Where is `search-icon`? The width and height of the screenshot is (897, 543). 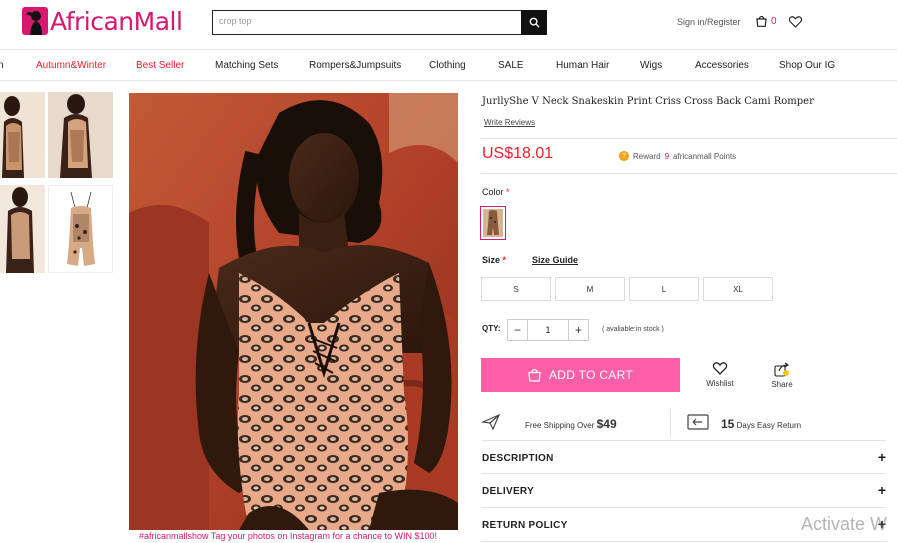
search-icon is located at coordinates (534, 22).